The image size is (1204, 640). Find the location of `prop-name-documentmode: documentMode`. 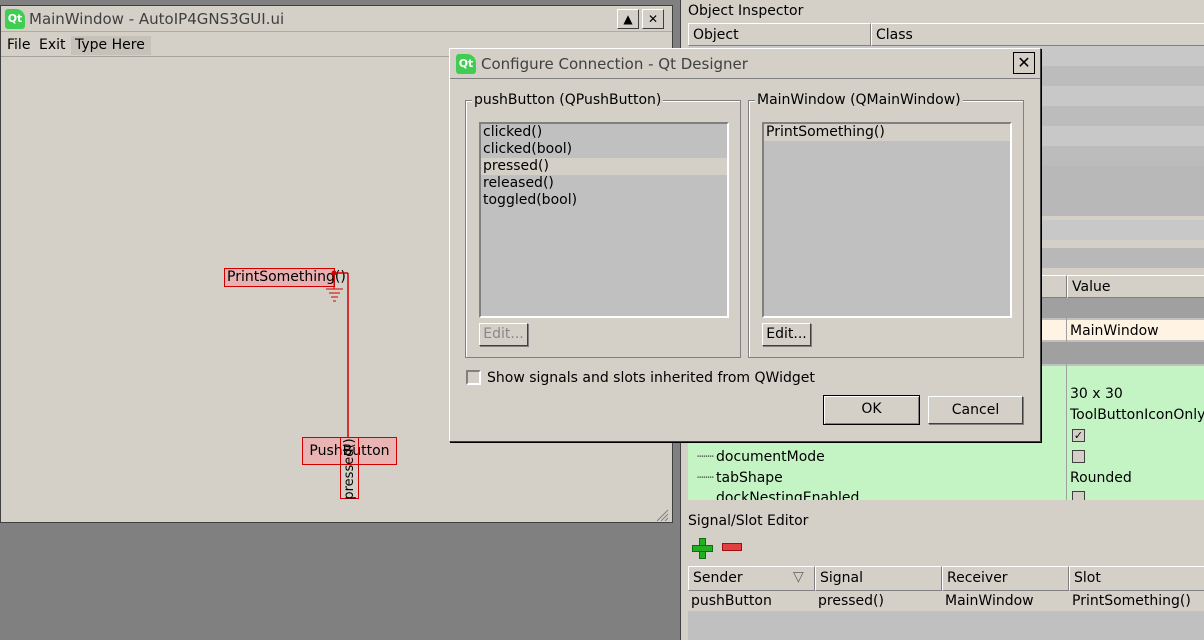

prop-name-documentmode: documentMode is located at coordinates (770, 457).